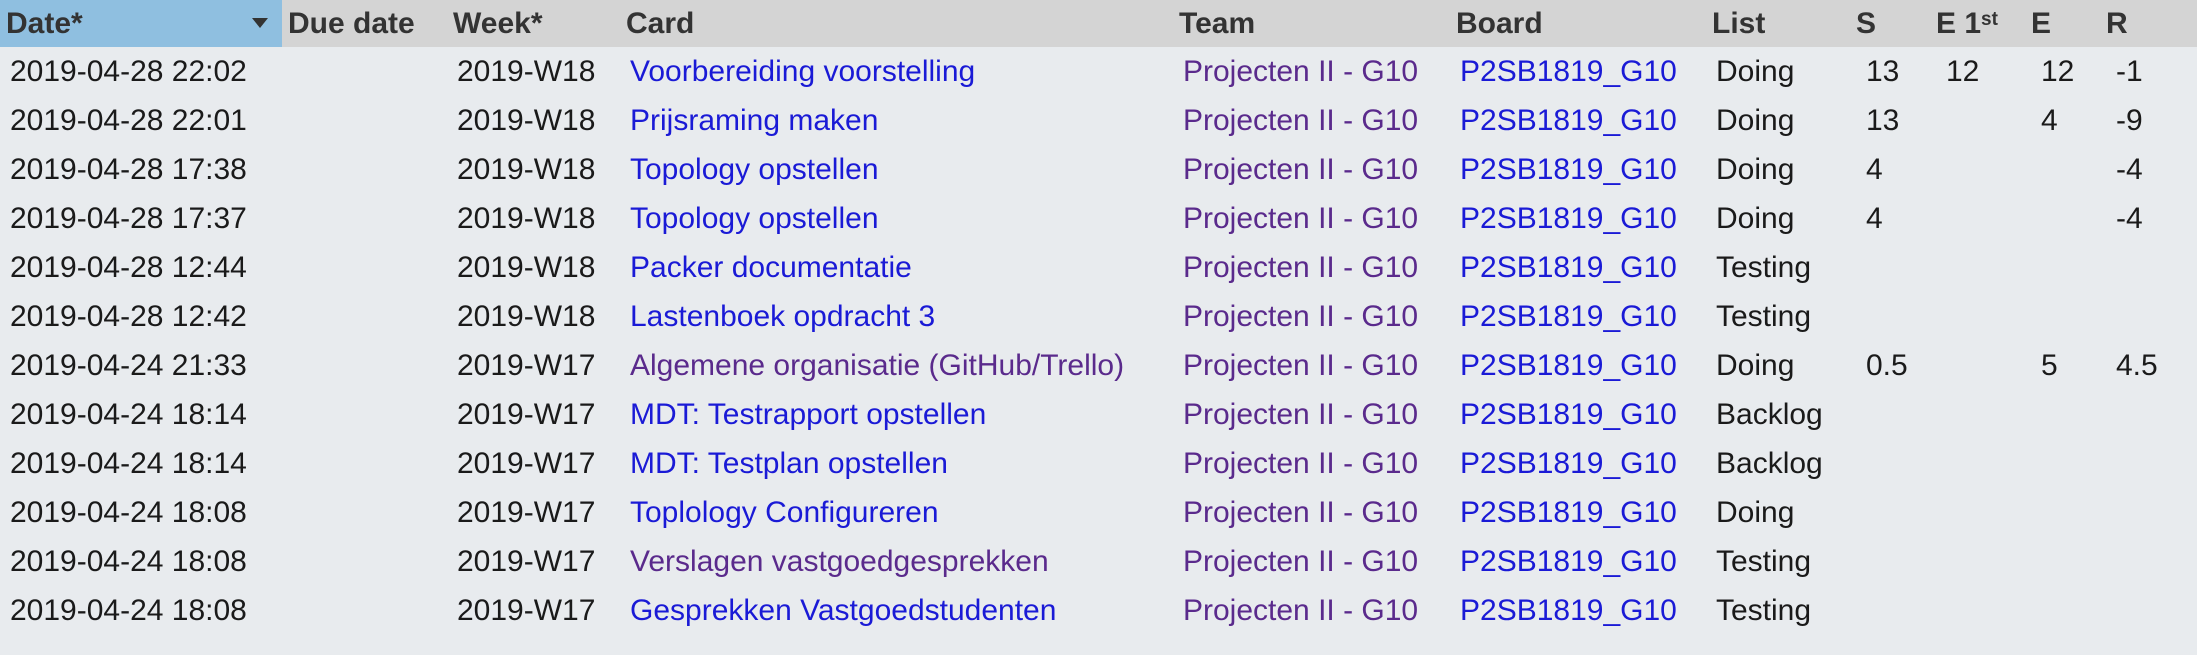 Image resolution: width=2197 pixels, height=655 pixels. I want to click on column-header-board: Board, so click(1578, 23).